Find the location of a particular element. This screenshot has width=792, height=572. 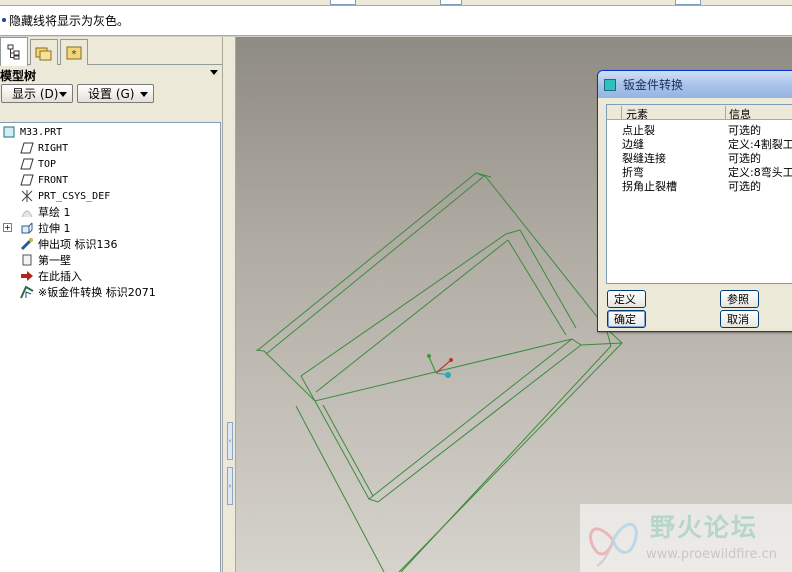

tree-item-front: FRONT is located at coordinates (43, 180).